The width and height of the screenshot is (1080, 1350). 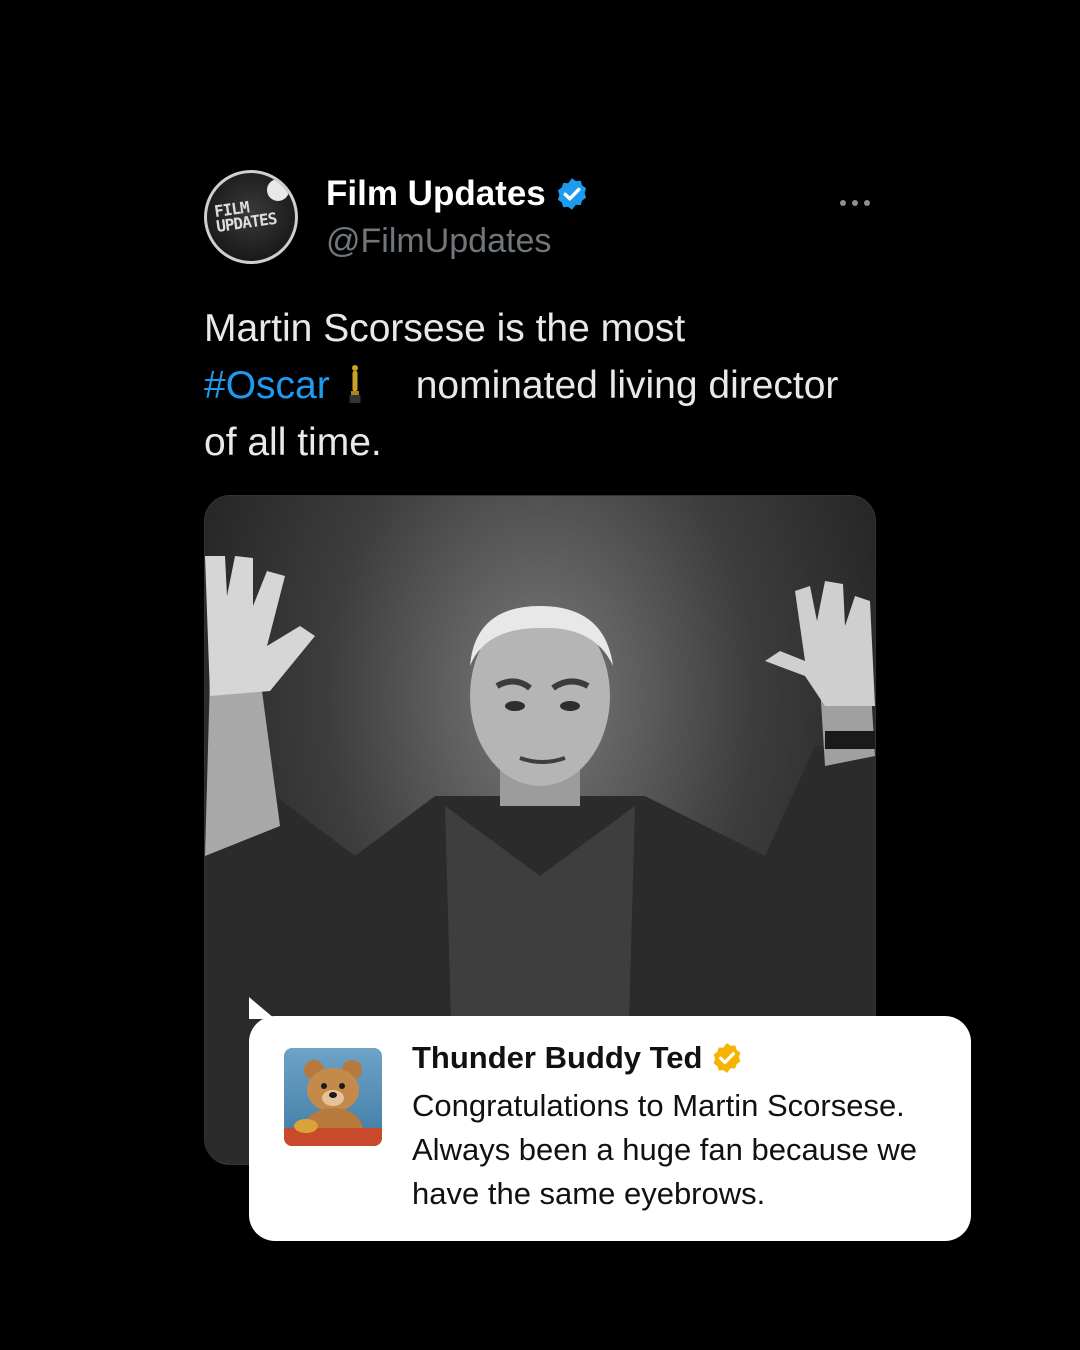 What do you see at coordinates (820, 643) in the screenshot?
I see `right-hand` at bounding box center [820, 643].